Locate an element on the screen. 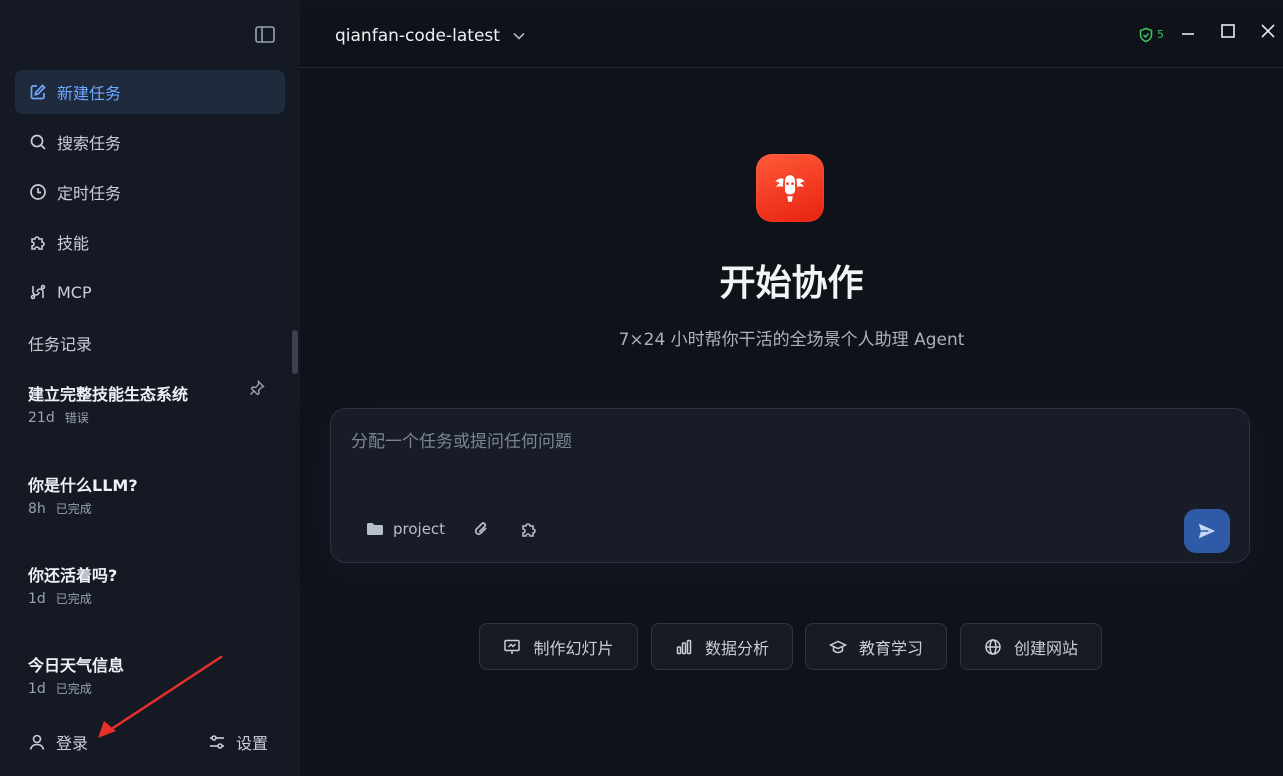 This screenshot has width=1283, height=776. nav-label: 新建任务 is located at coordinates (89, 93).